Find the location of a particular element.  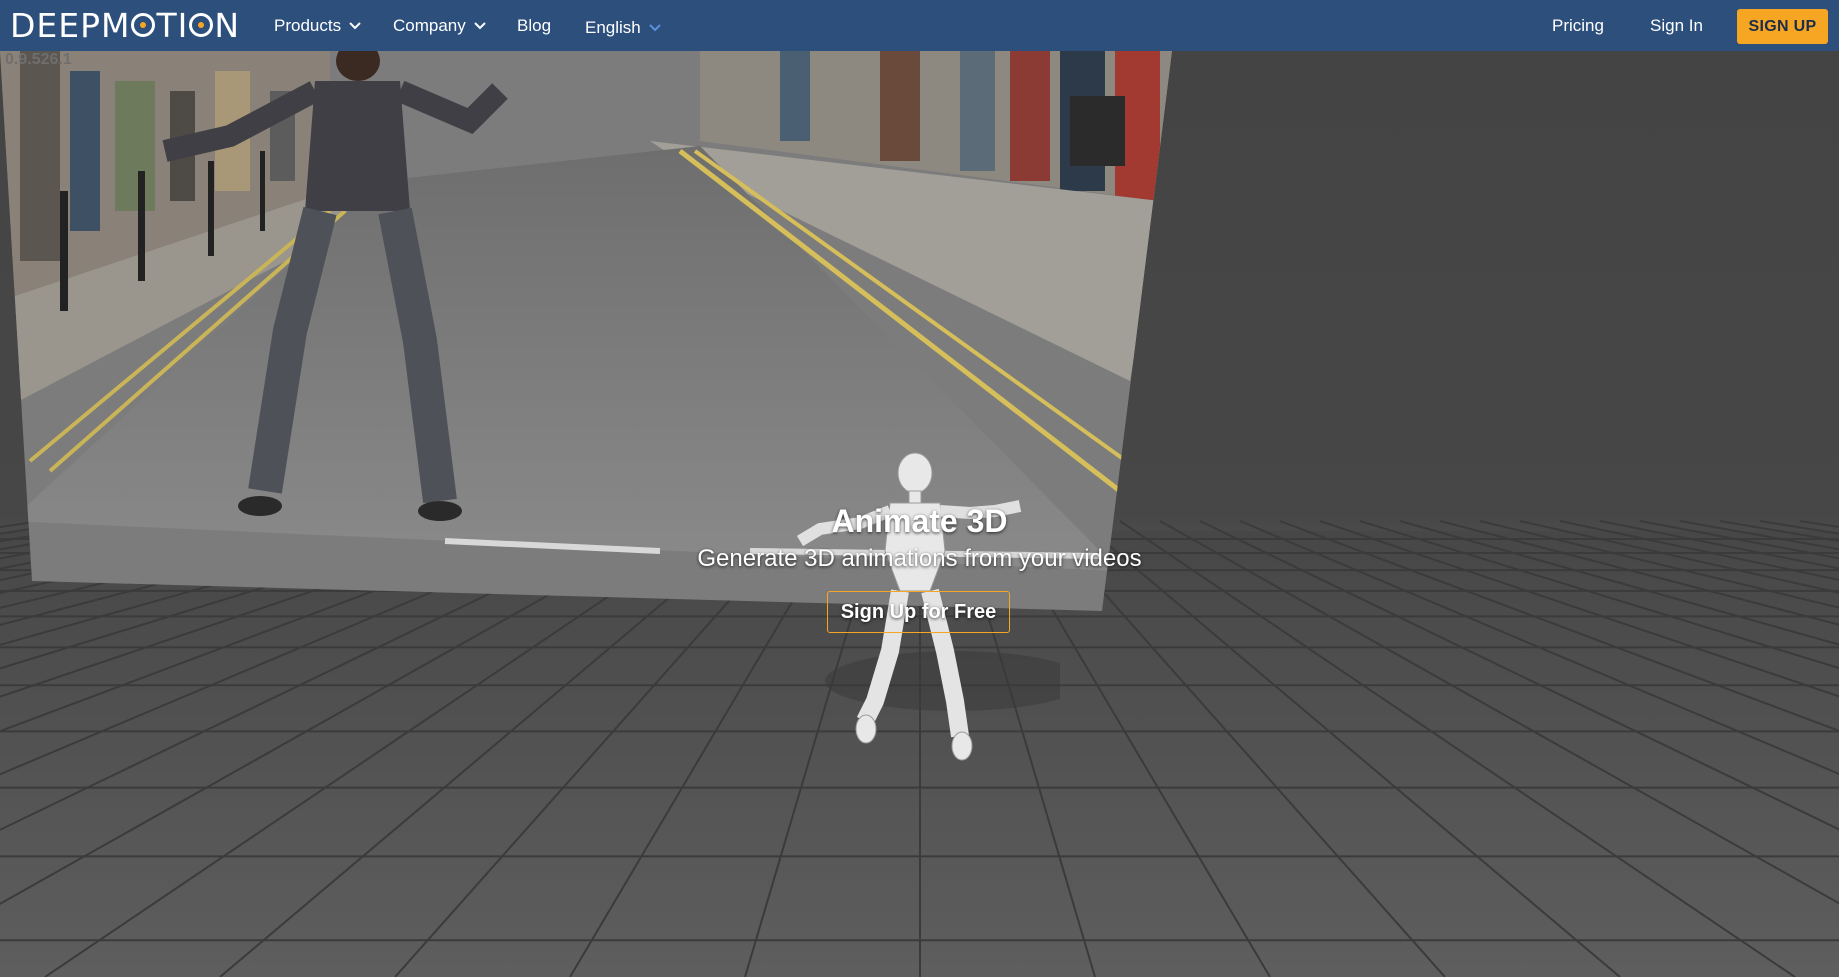

nav-pricing: Pricing is located at coordinates (1578, 25).